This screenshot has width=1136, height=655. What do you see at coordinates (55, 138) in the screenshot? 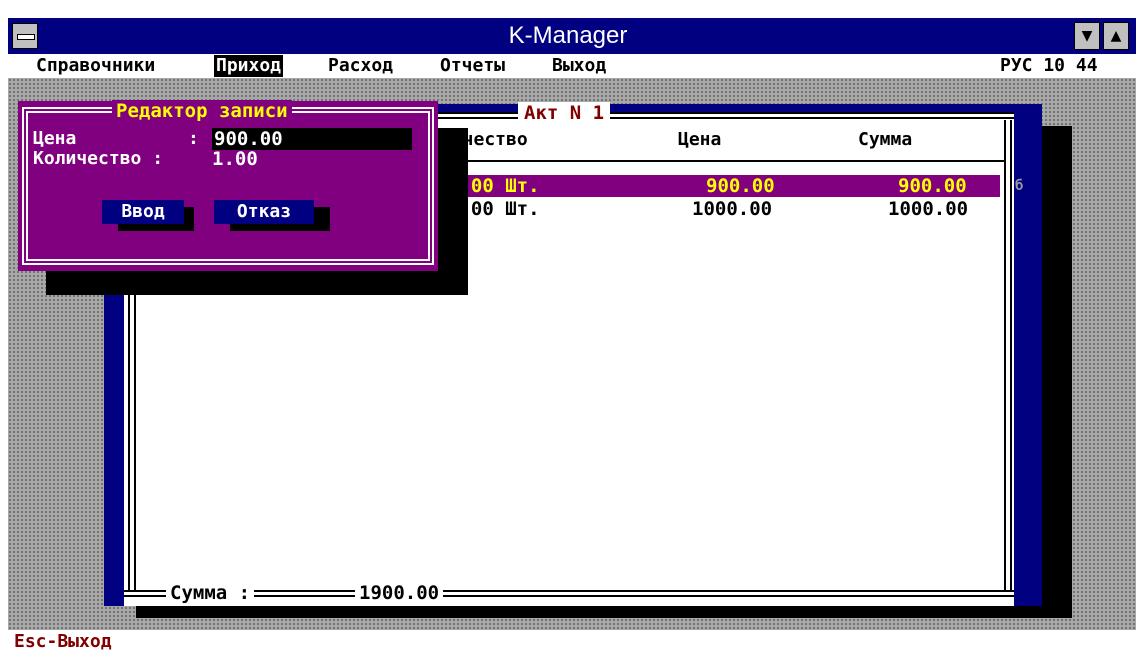
I see `price-label: Цена` at bounding box center [55, 138].